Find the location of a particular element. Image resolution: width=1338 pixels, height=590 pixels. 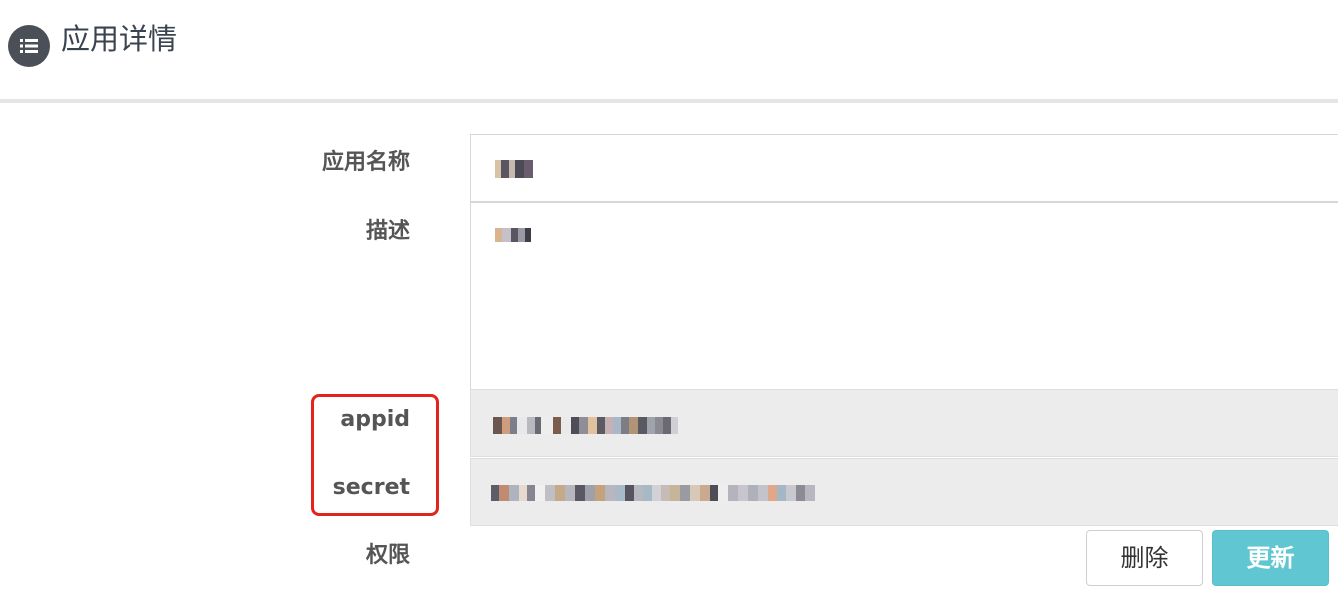

update-button: 更新 is located at coordinates (1270, 558).